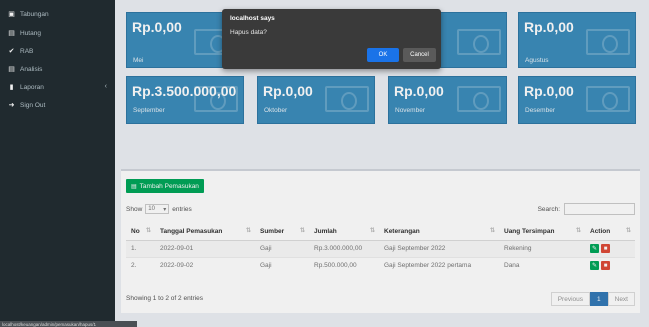  What do you see at coordinates (419, 55) in the screenshot?
I see `cancel-button: Cancel` at bounding box center [419, 55].